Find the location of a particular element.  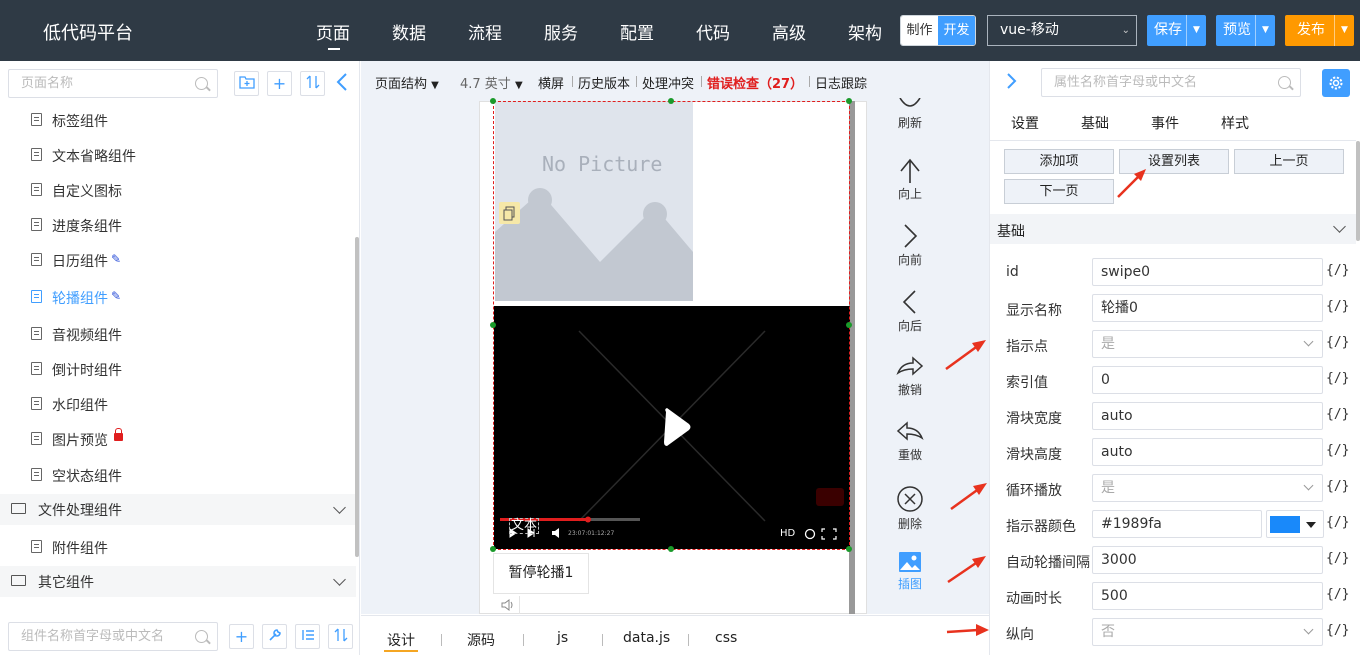

conflict-button: 处理冲突 is located at coordinates (668, 82).